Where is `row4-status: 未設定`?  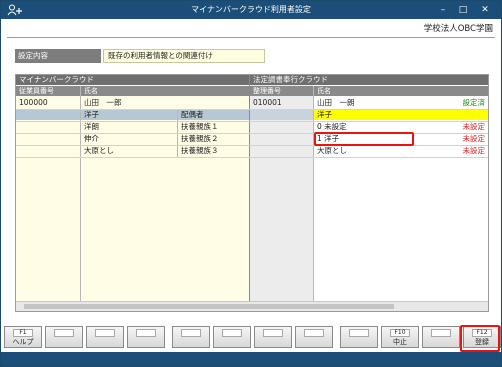 row4-status: 未設定 is located at coordinates (474, 150).